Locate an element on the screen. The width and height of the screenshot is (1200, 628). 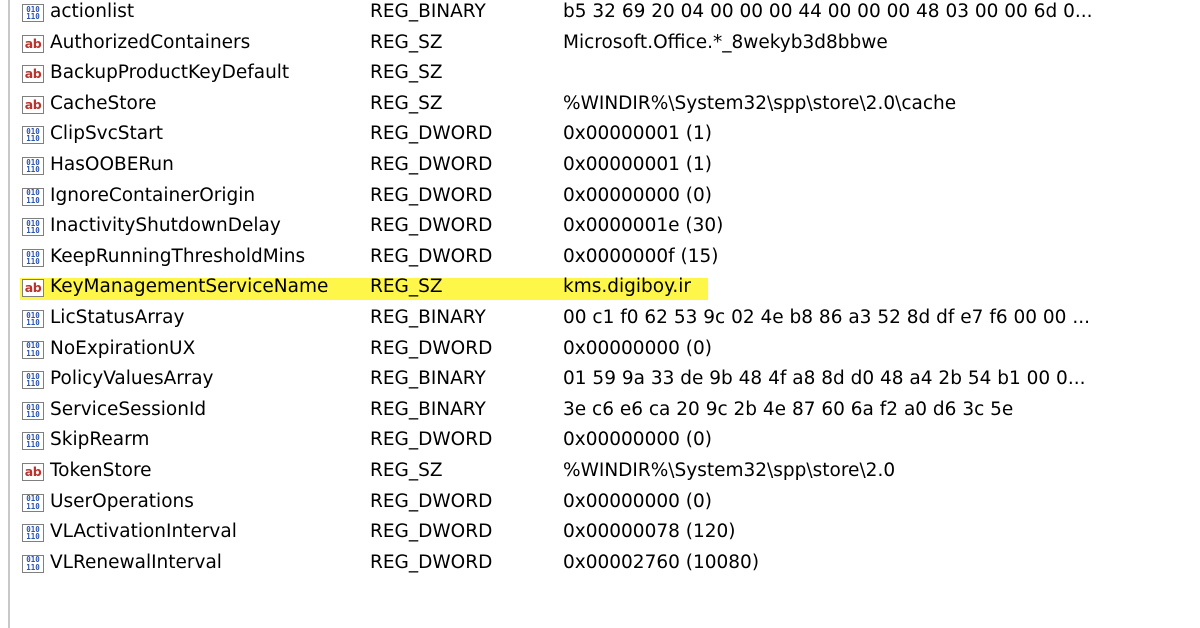
value-name: VLActivationInterval is located at coordinates (143, 532).